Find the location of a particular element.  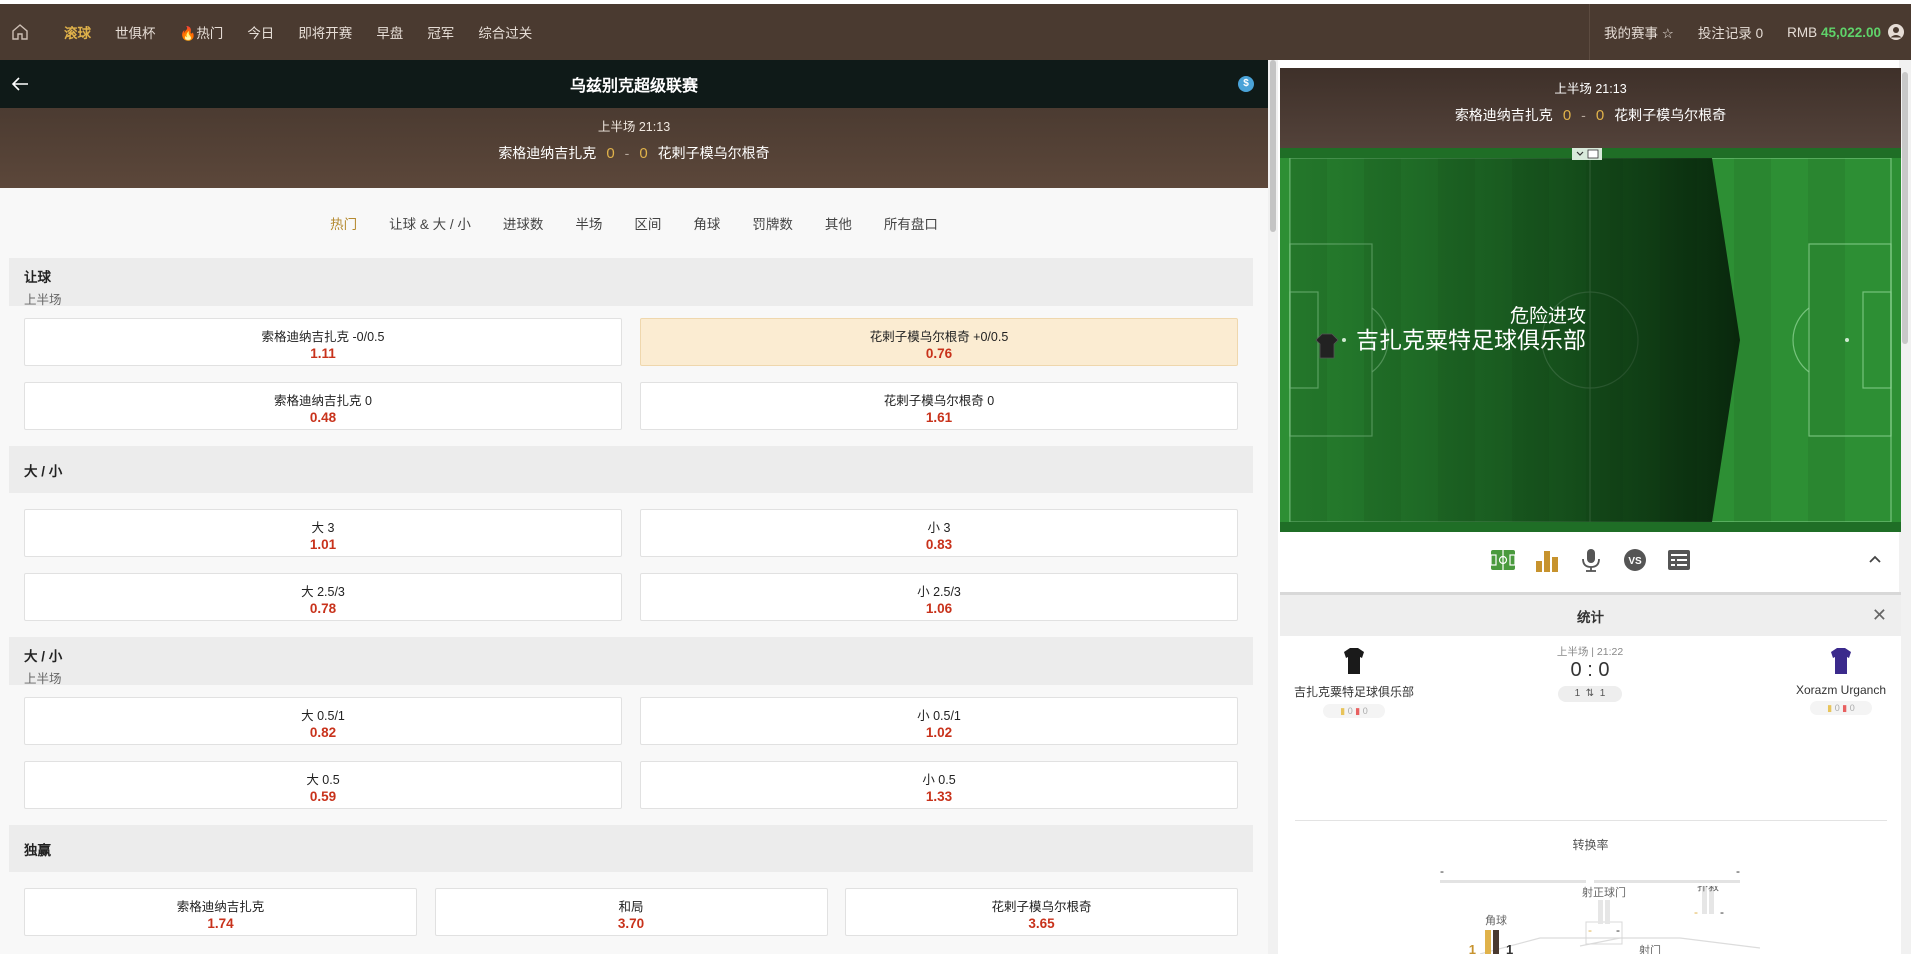

odds-label: 索格迪纳吉扎克 0 is located at coordinates (323, 401).